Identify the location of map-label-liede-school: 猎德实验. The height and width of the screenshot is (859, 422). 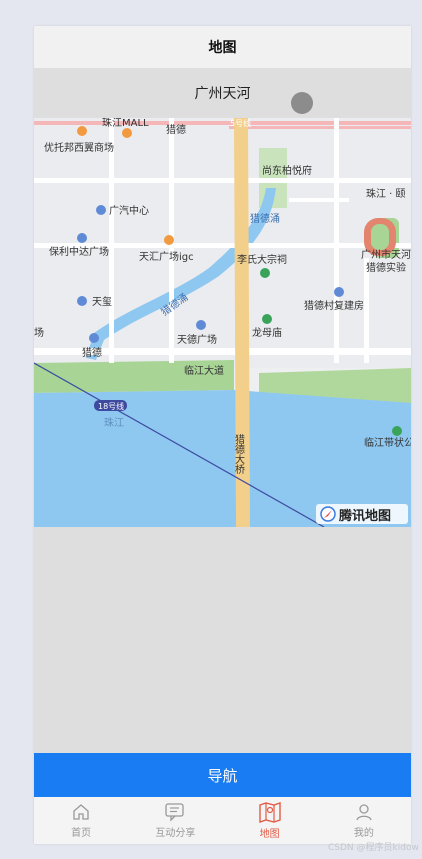
(386, 267).